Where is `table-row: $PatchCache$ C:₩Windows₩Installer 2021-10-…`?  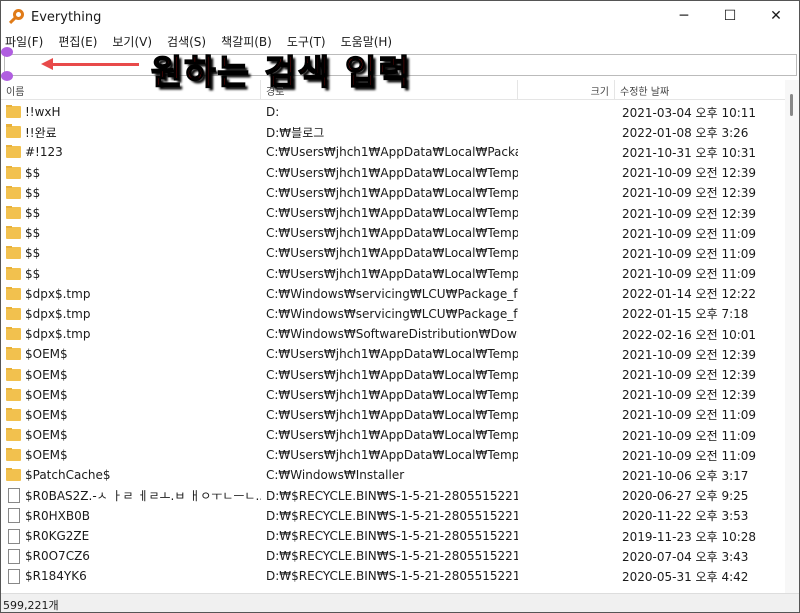 table-row: $PatchCache$ C:₩Windows₩Installer 2021-10-… is located at coordinates (393, 475).